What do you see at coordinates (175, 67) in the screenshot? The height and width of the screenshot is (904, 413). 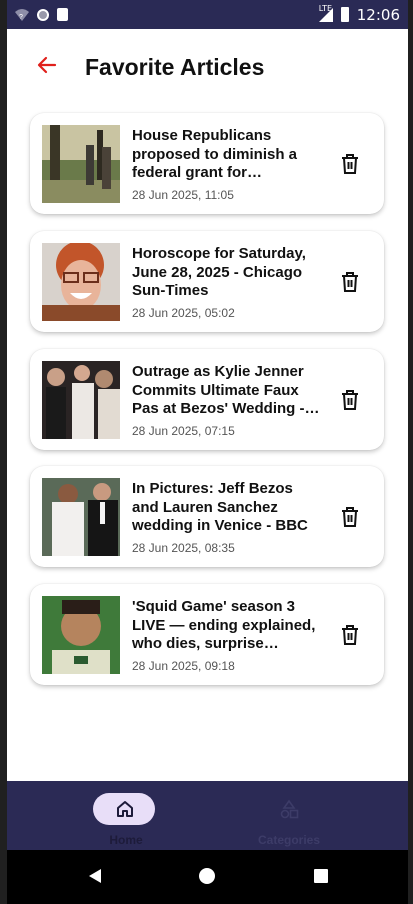 I see `page-title: Favorite Articles` at bounding box center [175, 67].